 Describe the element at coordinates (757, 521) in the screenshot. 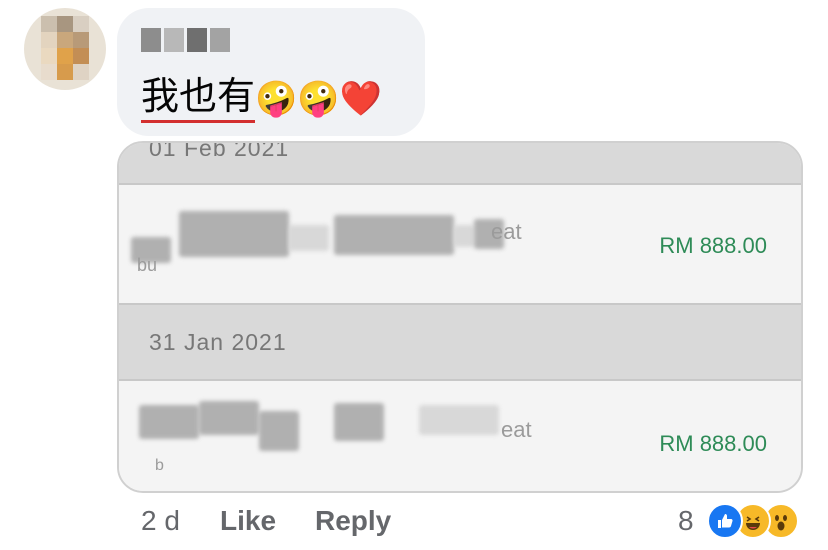

I see `reaction-summary` at that location.